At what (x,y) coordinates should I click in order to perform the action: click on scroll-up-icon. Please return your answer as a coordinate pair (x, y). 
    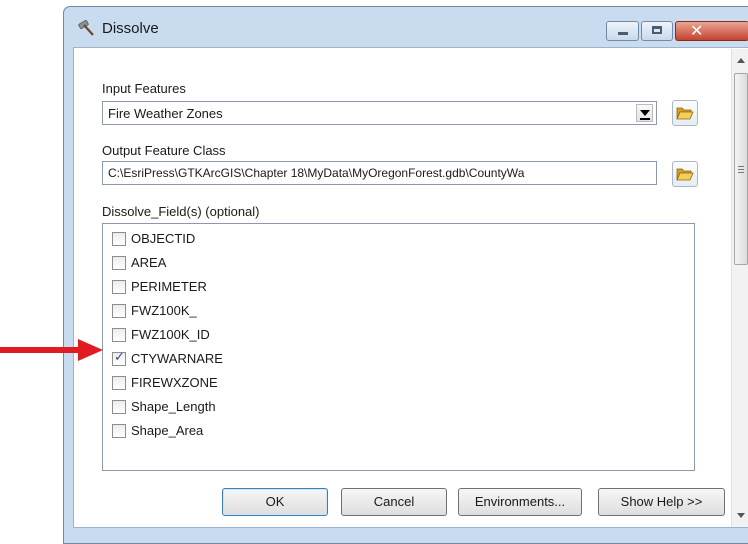
    Looking at the image, I should click on (741, 60).